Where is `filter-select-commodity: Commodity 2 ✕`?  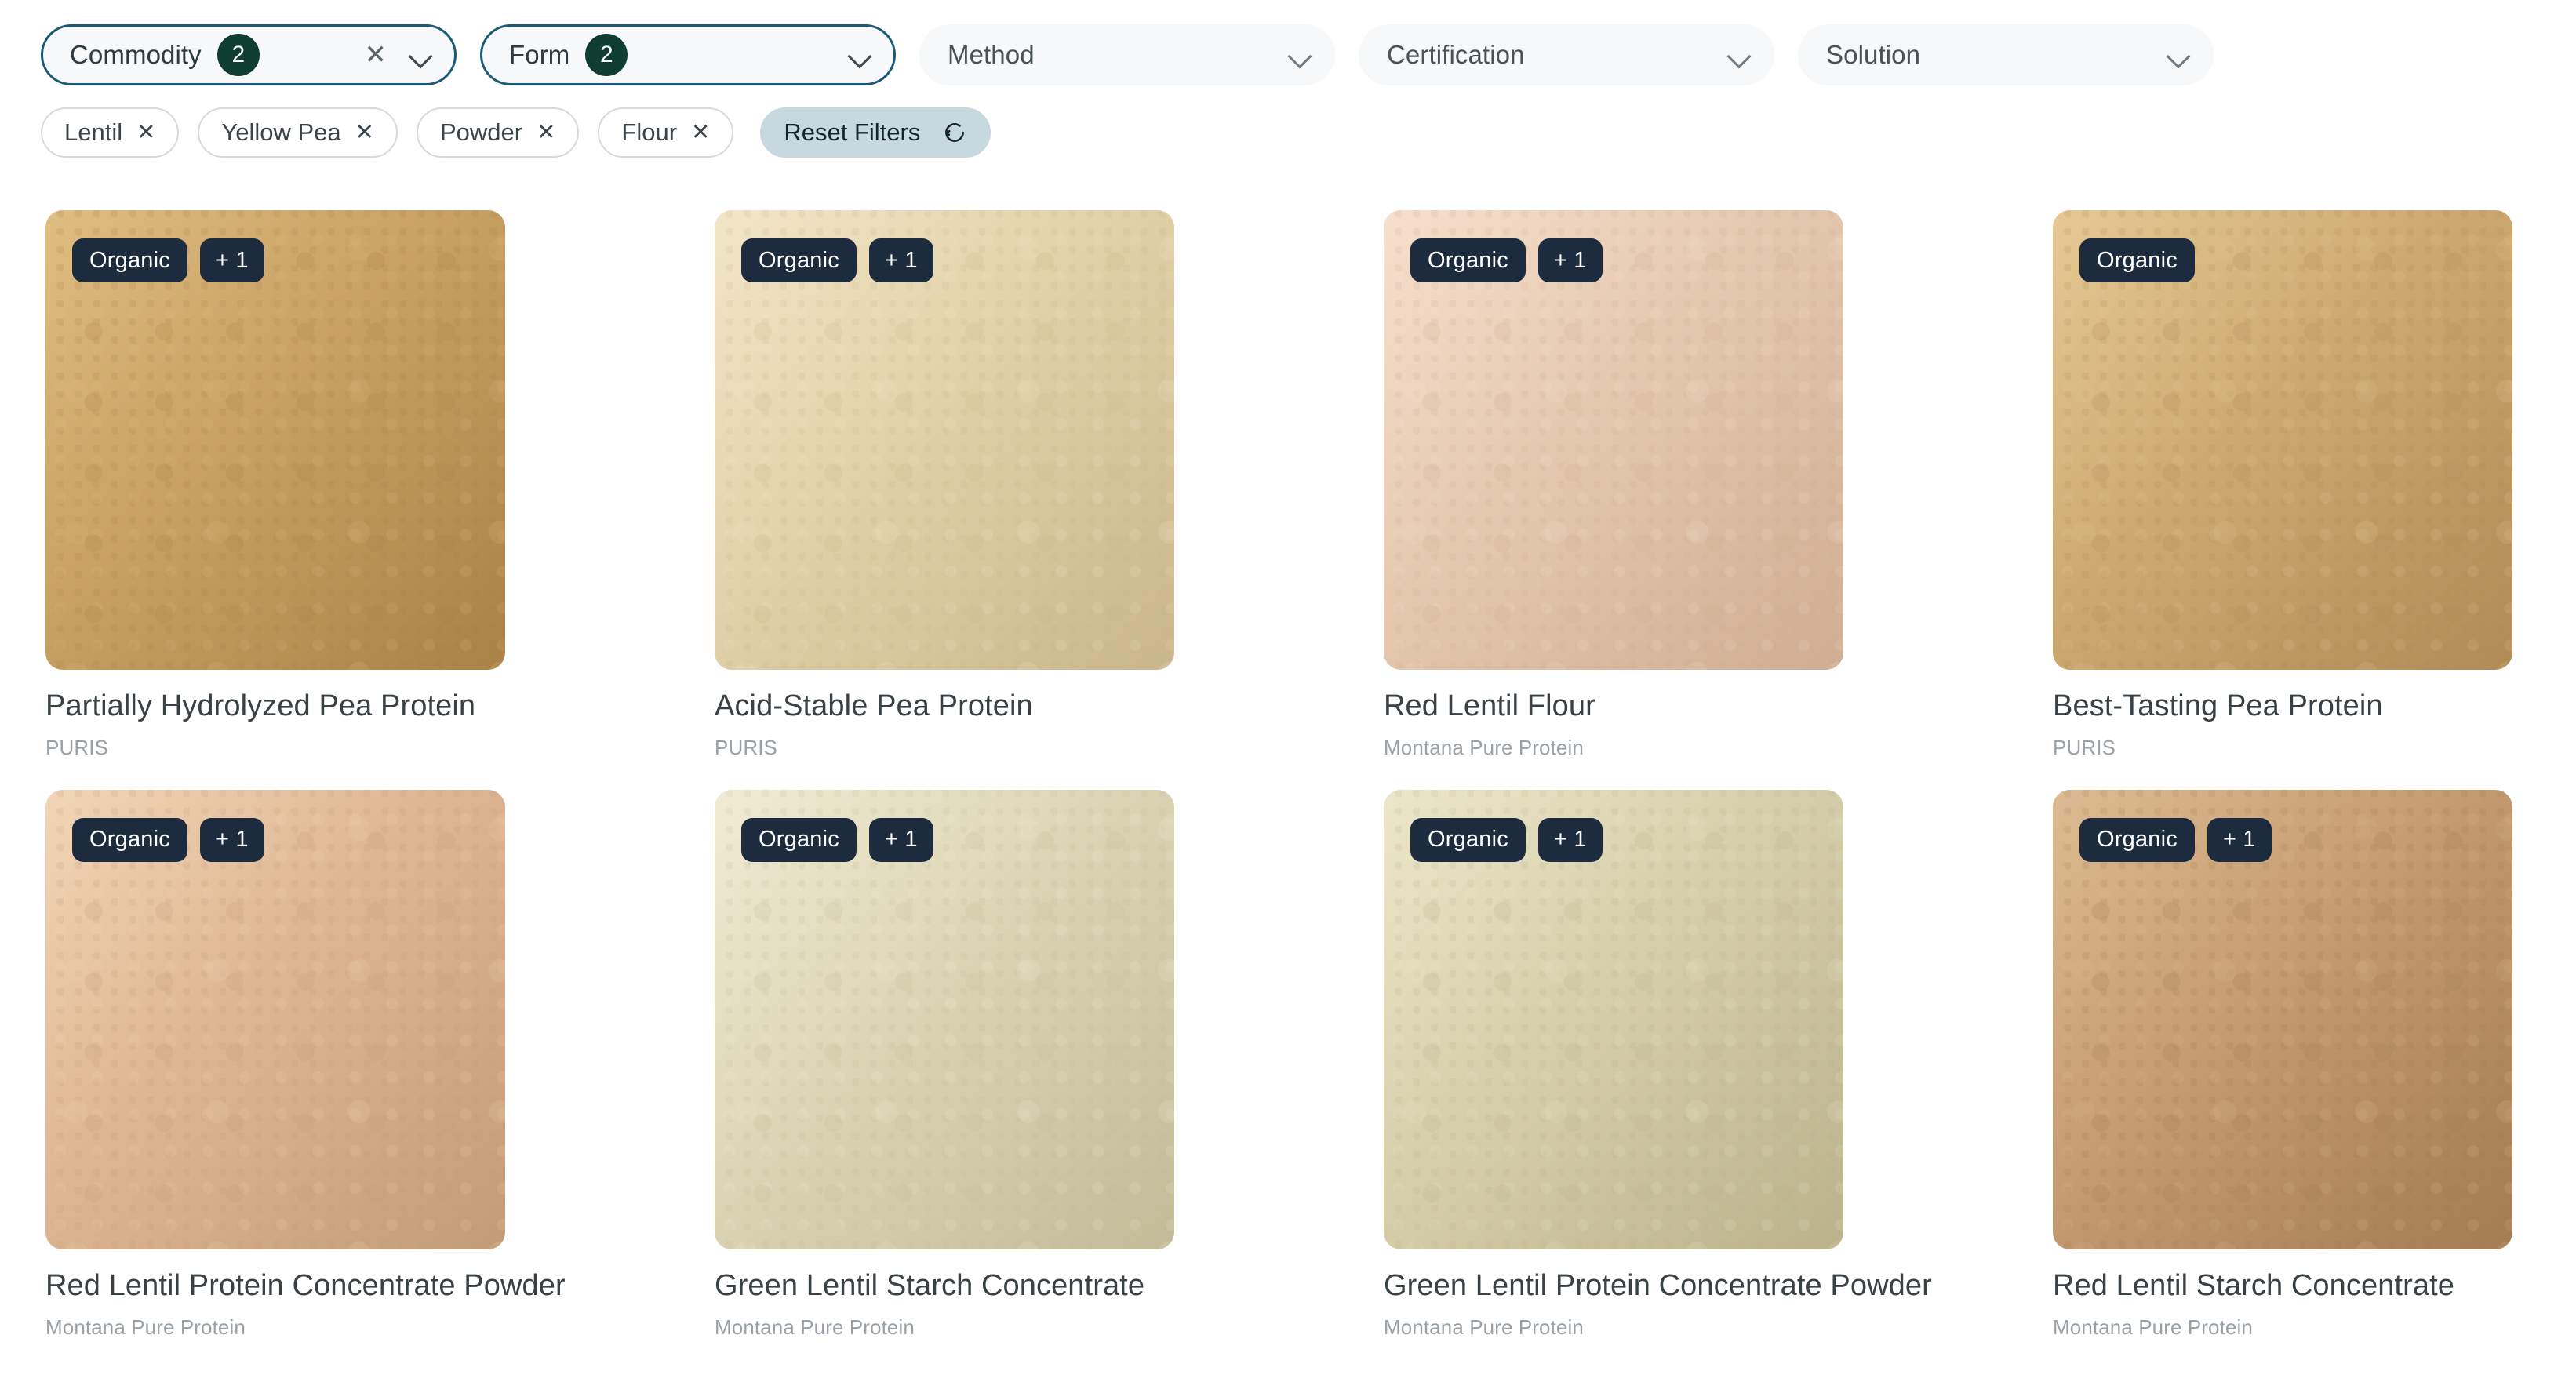 filter-select-commodity: Commodity 2 ✕ is located at coordinates (249, 54).